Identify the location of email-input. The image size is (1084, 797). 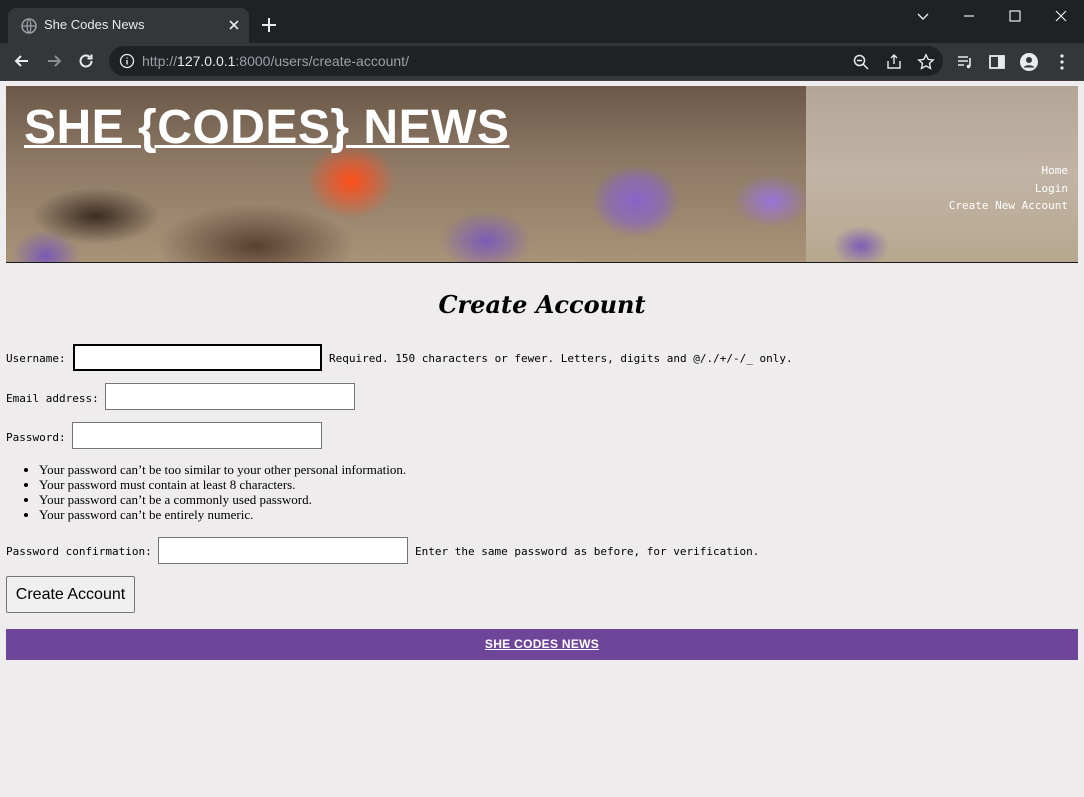
(230, 396).